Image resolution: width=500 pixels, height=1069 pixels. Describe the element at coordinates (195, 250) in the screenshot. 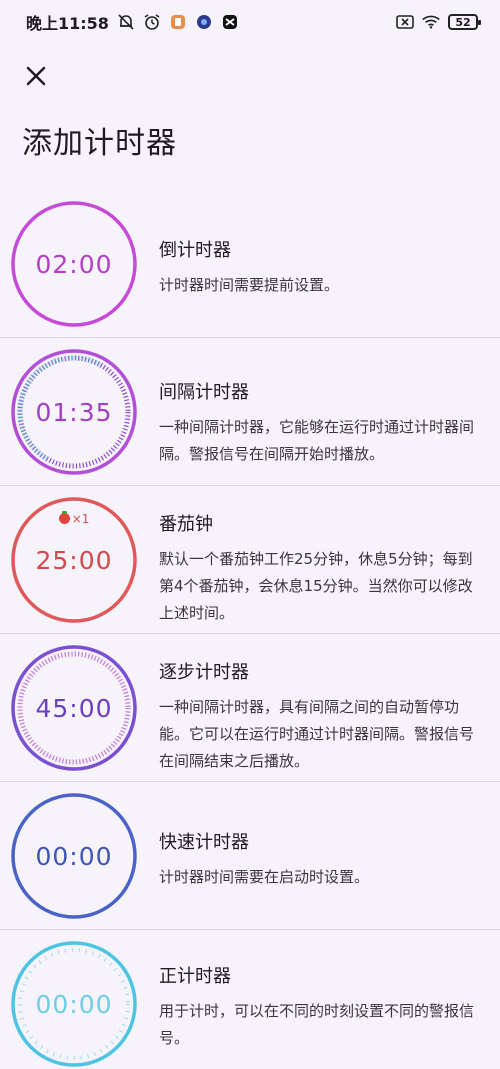

I see `timer-title: 倒计时器` at that location.